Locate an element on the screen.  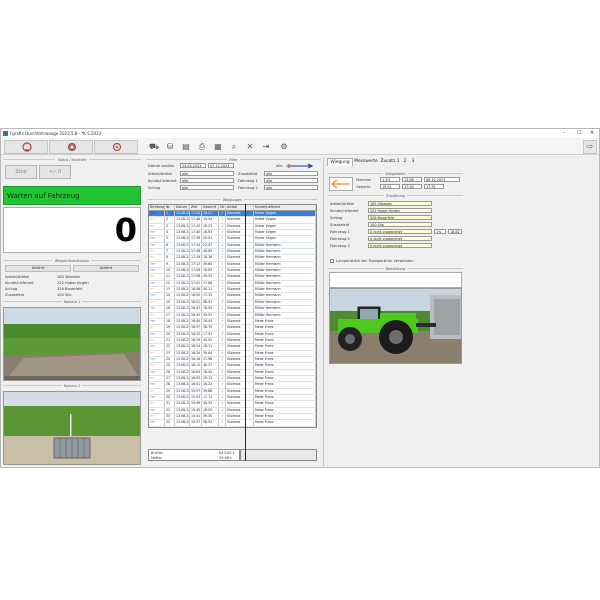
col-richtung: Richtung is located at coordinates (157, 207).